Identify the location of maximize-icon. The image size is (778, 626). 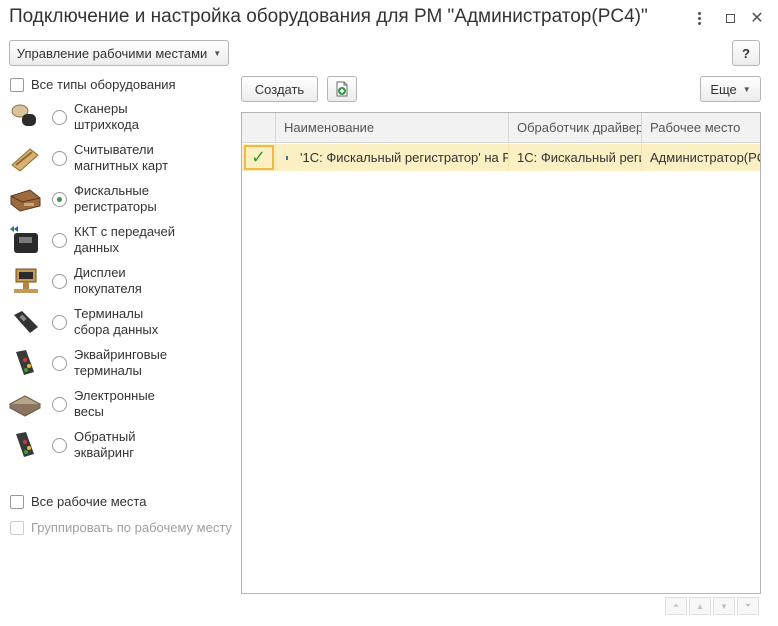
(730, 18).